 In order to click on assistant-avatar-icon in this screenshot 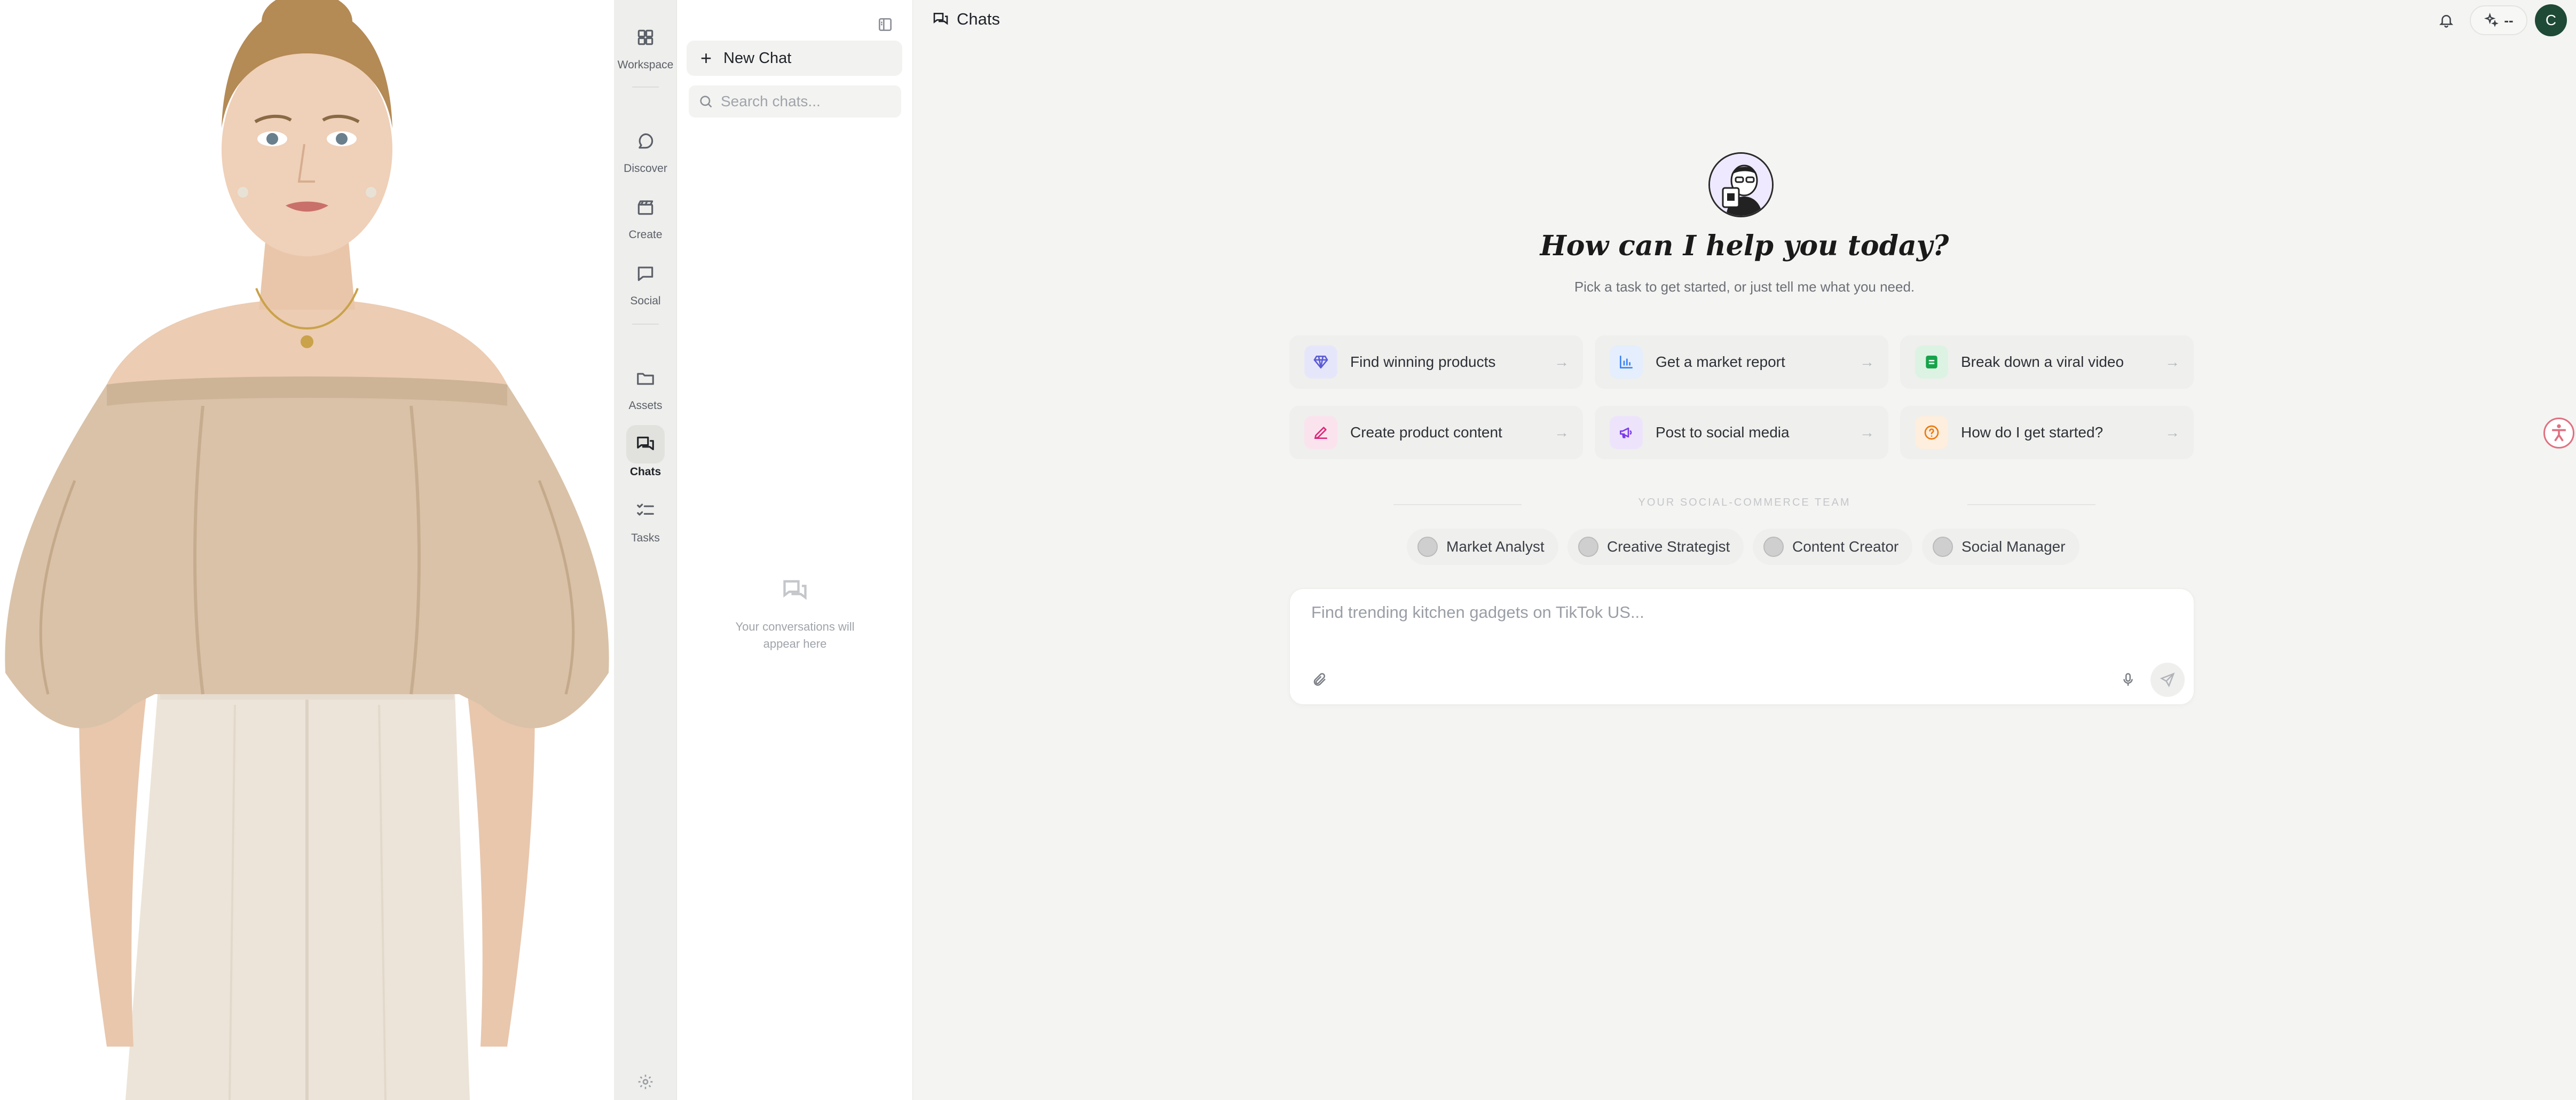, I will do `click(1741, 185)`.